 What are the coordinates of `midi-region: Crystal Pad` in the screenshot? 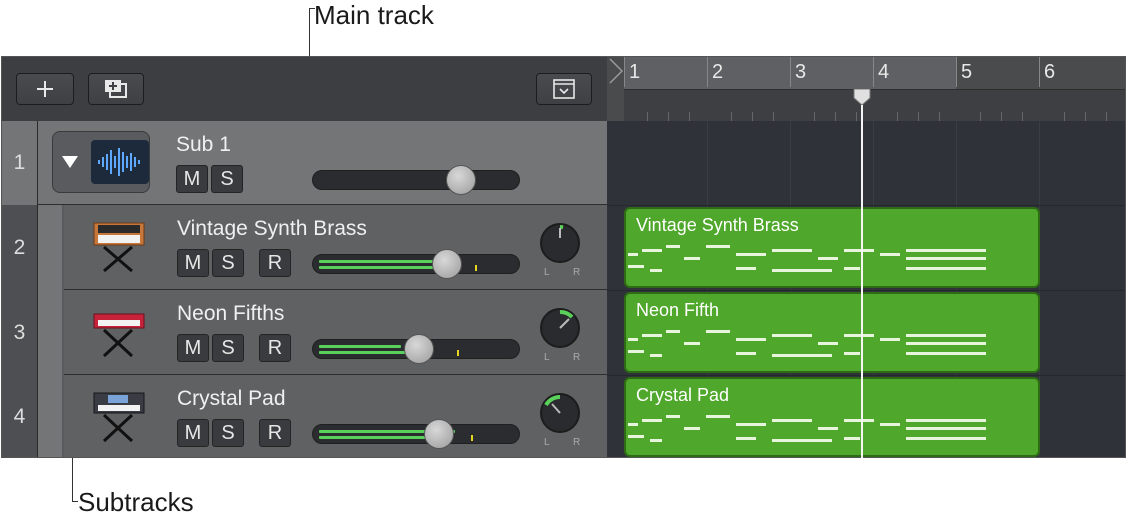 It's located at (832, 417).